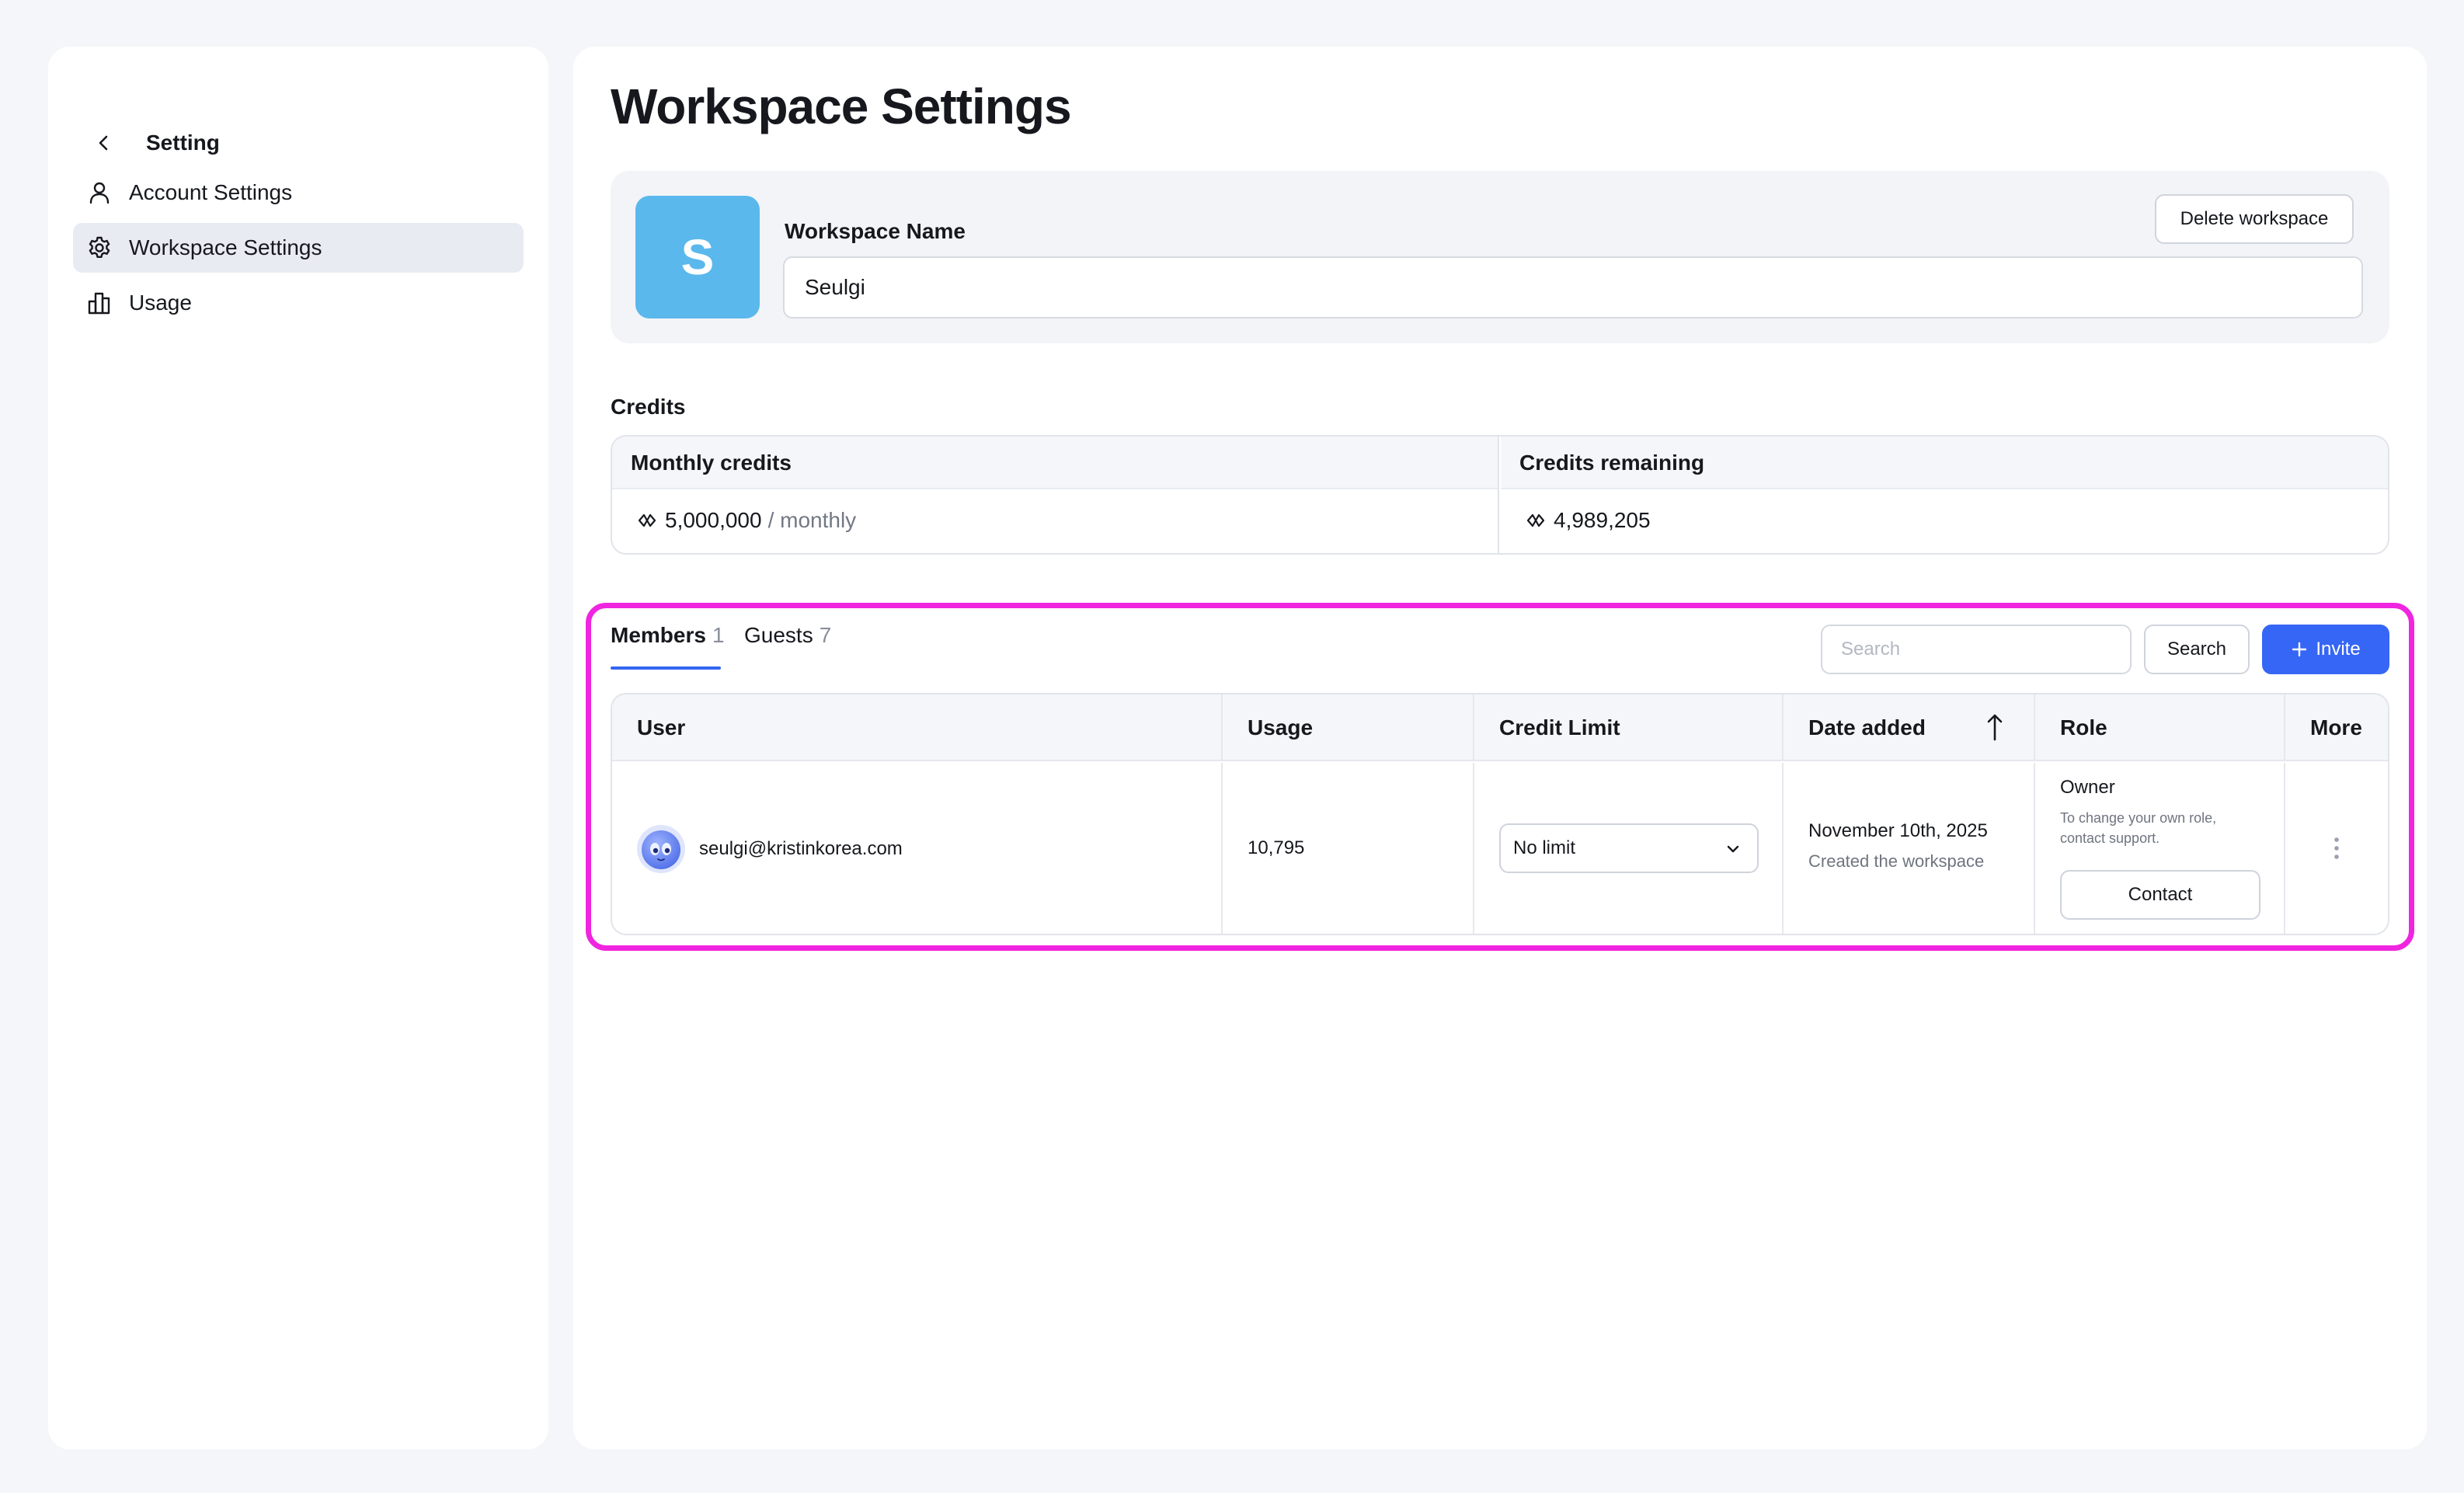  I want to click on sidebar-item-workspace-settings: Workspace Settings, so click(299, 248).